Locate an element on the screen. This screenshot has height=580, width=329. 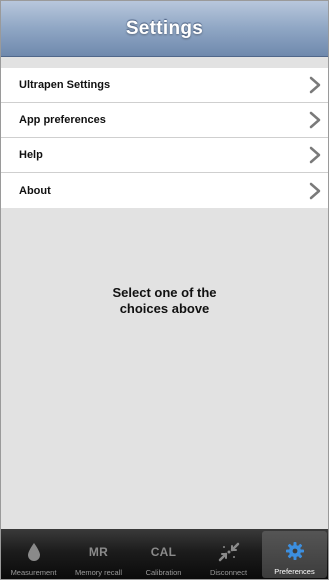
gear-icon is located at coordinates (295, 551).